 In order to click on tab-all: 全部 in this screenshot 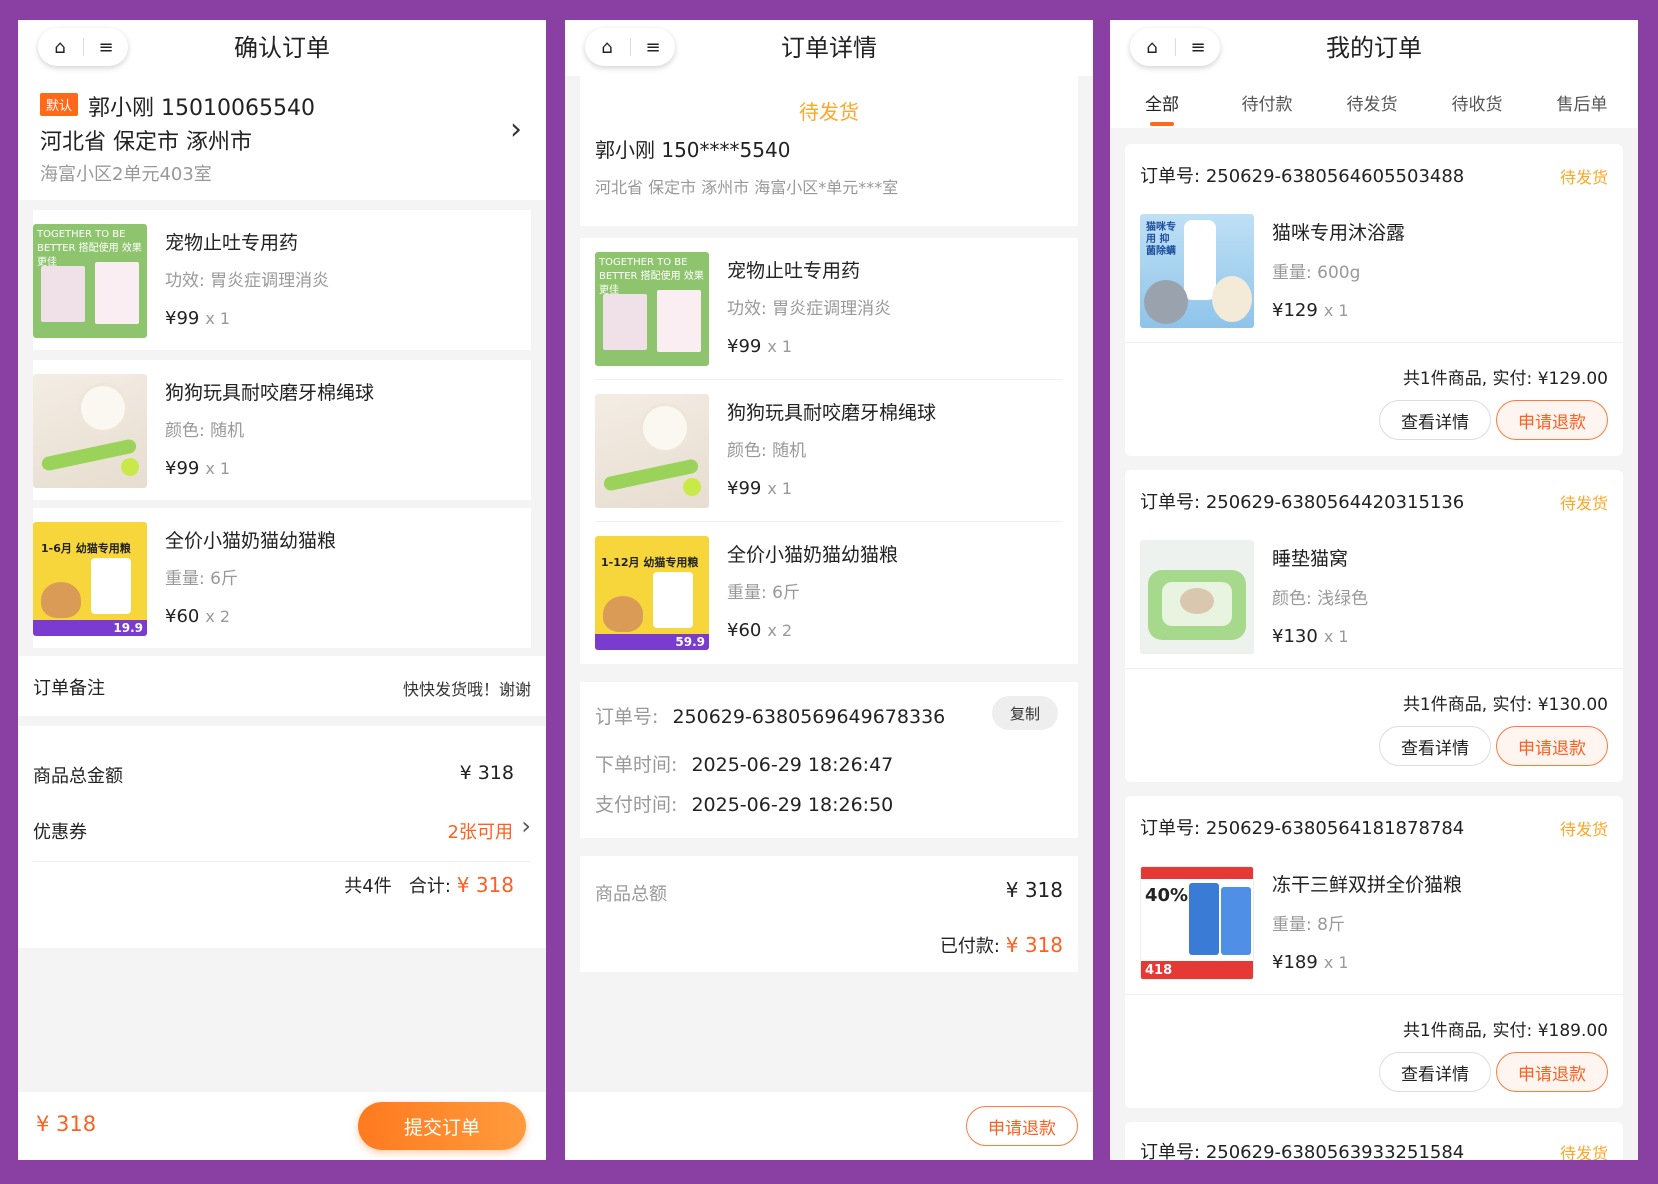, I will do `click(1162, 108)`.